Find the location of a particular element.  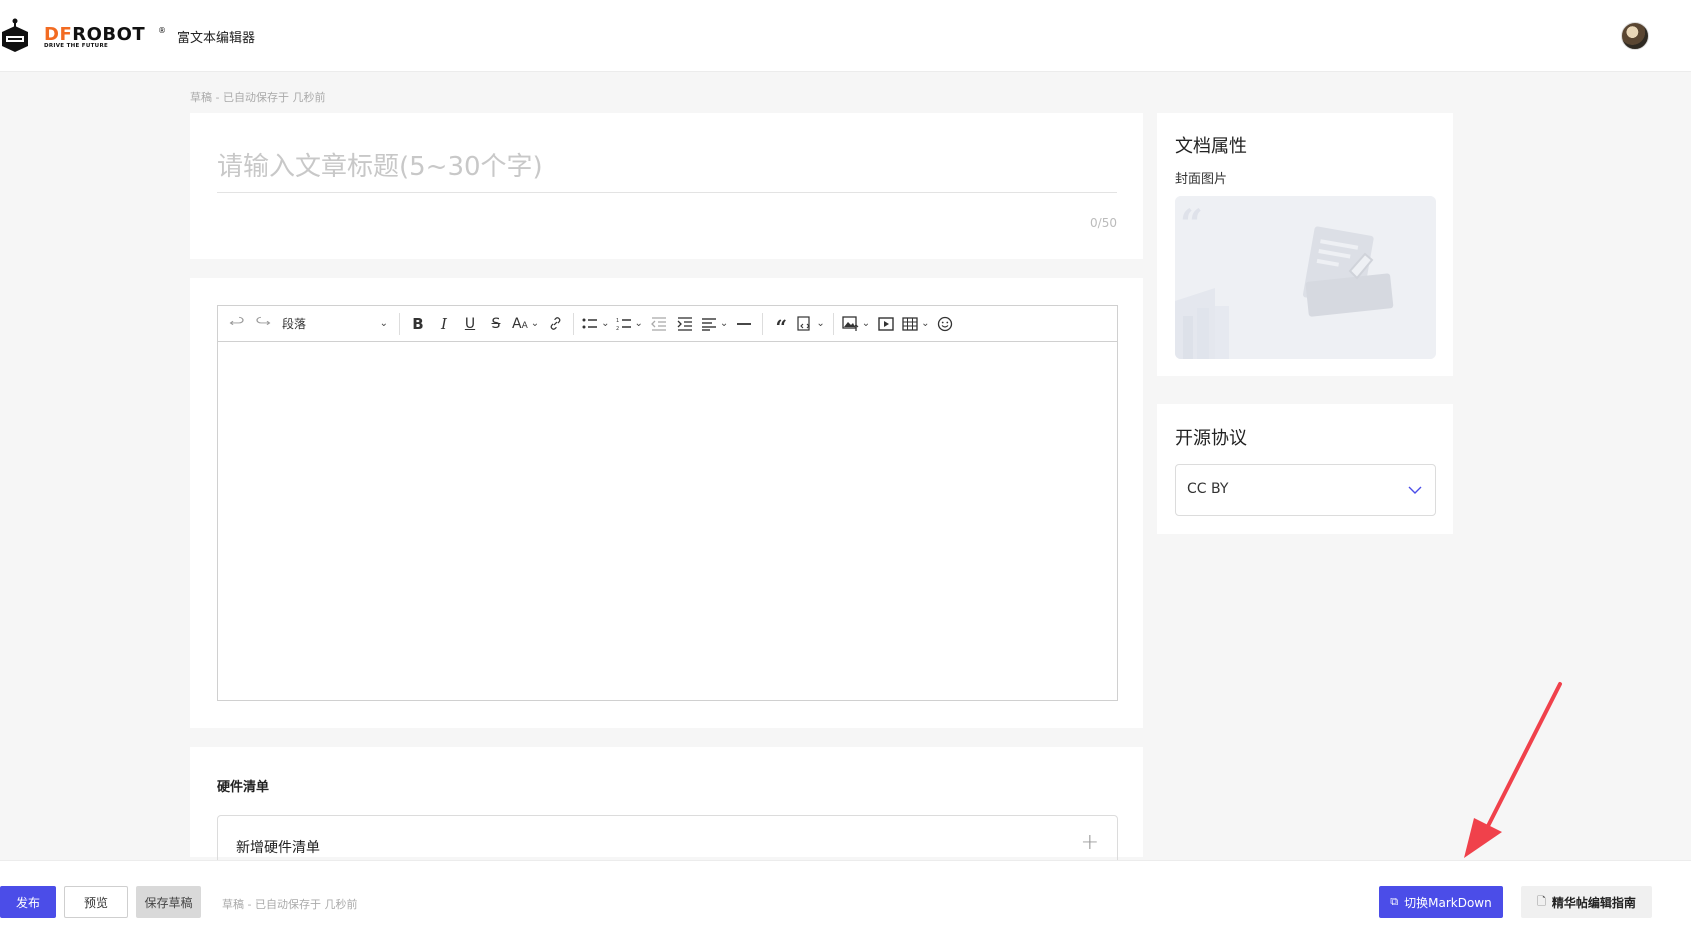

draft-status-top: 草稿 - 已自动保存于 几秒前 is located at coordinates (258, 97).